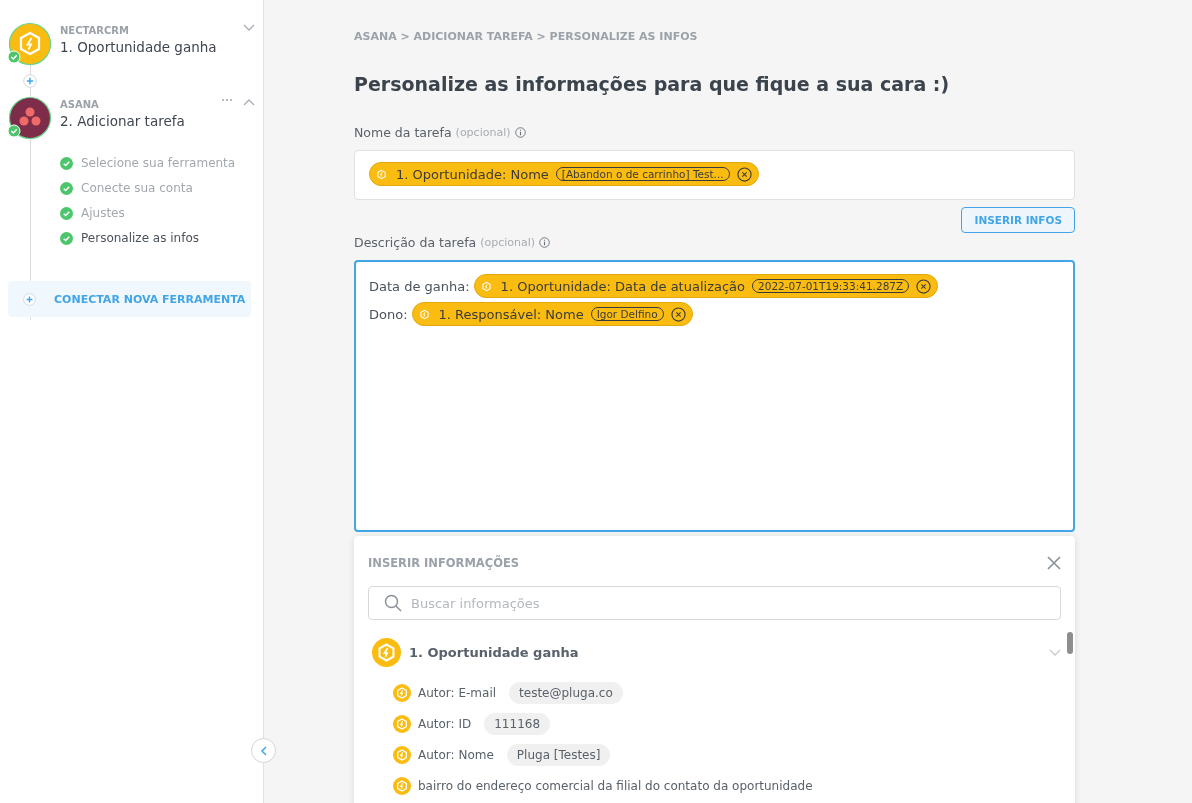 The width and height of the screenshot is (1192, 803). Describe the element at coordinates (95, 30) in the screenshot. I see `app-name: NECTARCRM` at that location.